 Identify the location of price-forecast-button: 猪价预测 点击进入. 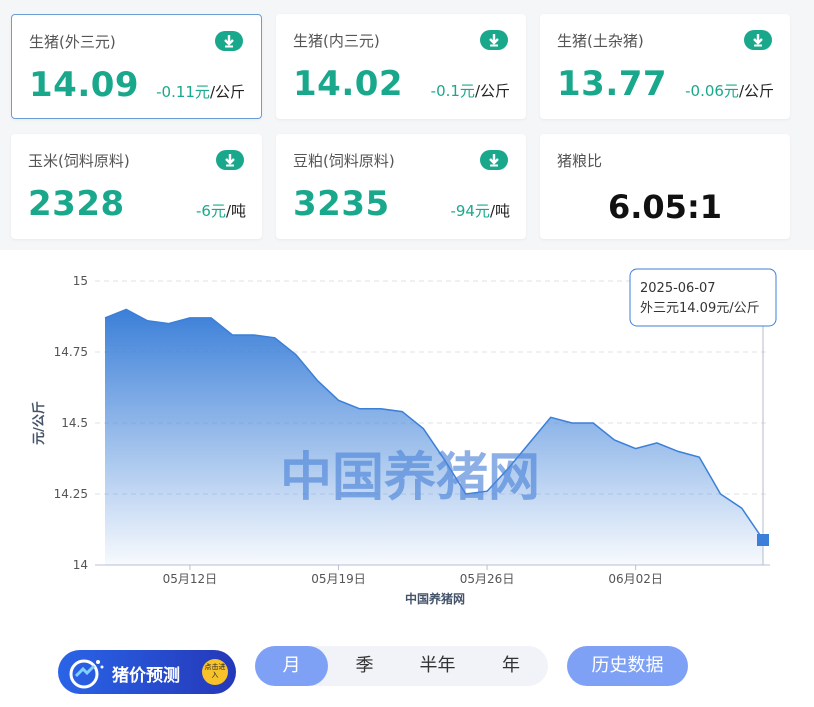
(147, 672).